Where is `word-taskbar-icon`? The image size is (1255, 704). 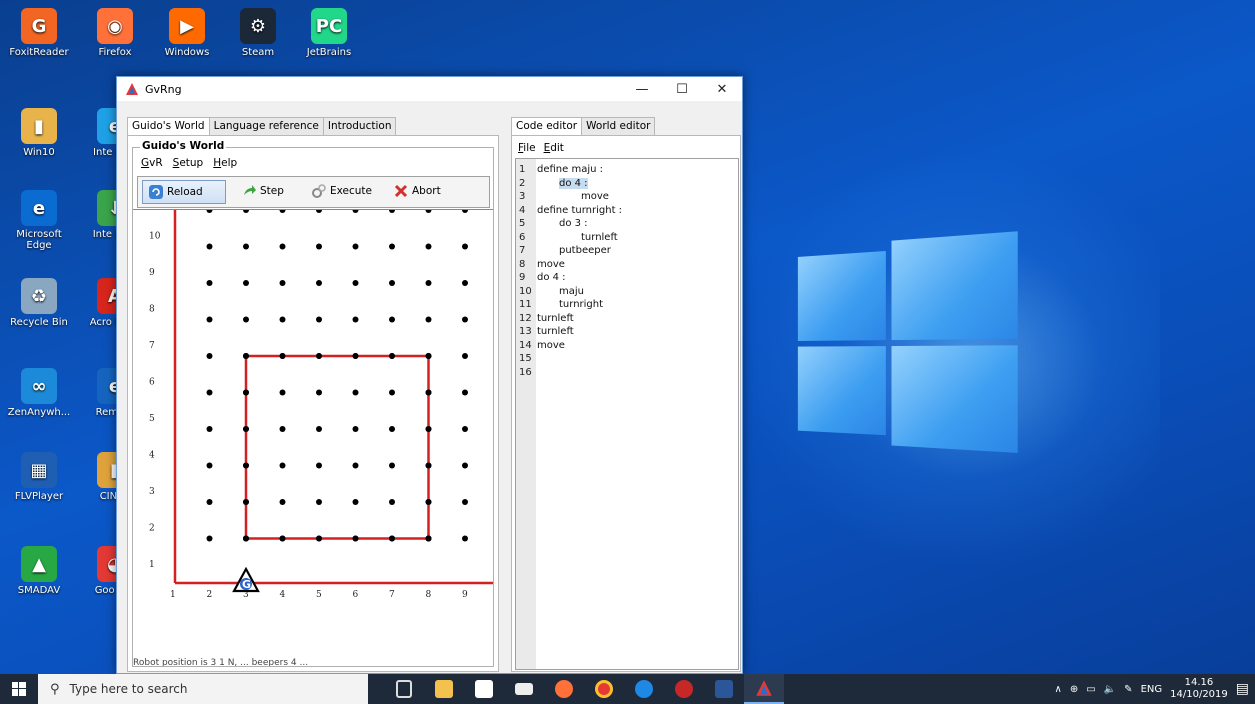 word-taskbar-icon is located at coordinates (724, 689).